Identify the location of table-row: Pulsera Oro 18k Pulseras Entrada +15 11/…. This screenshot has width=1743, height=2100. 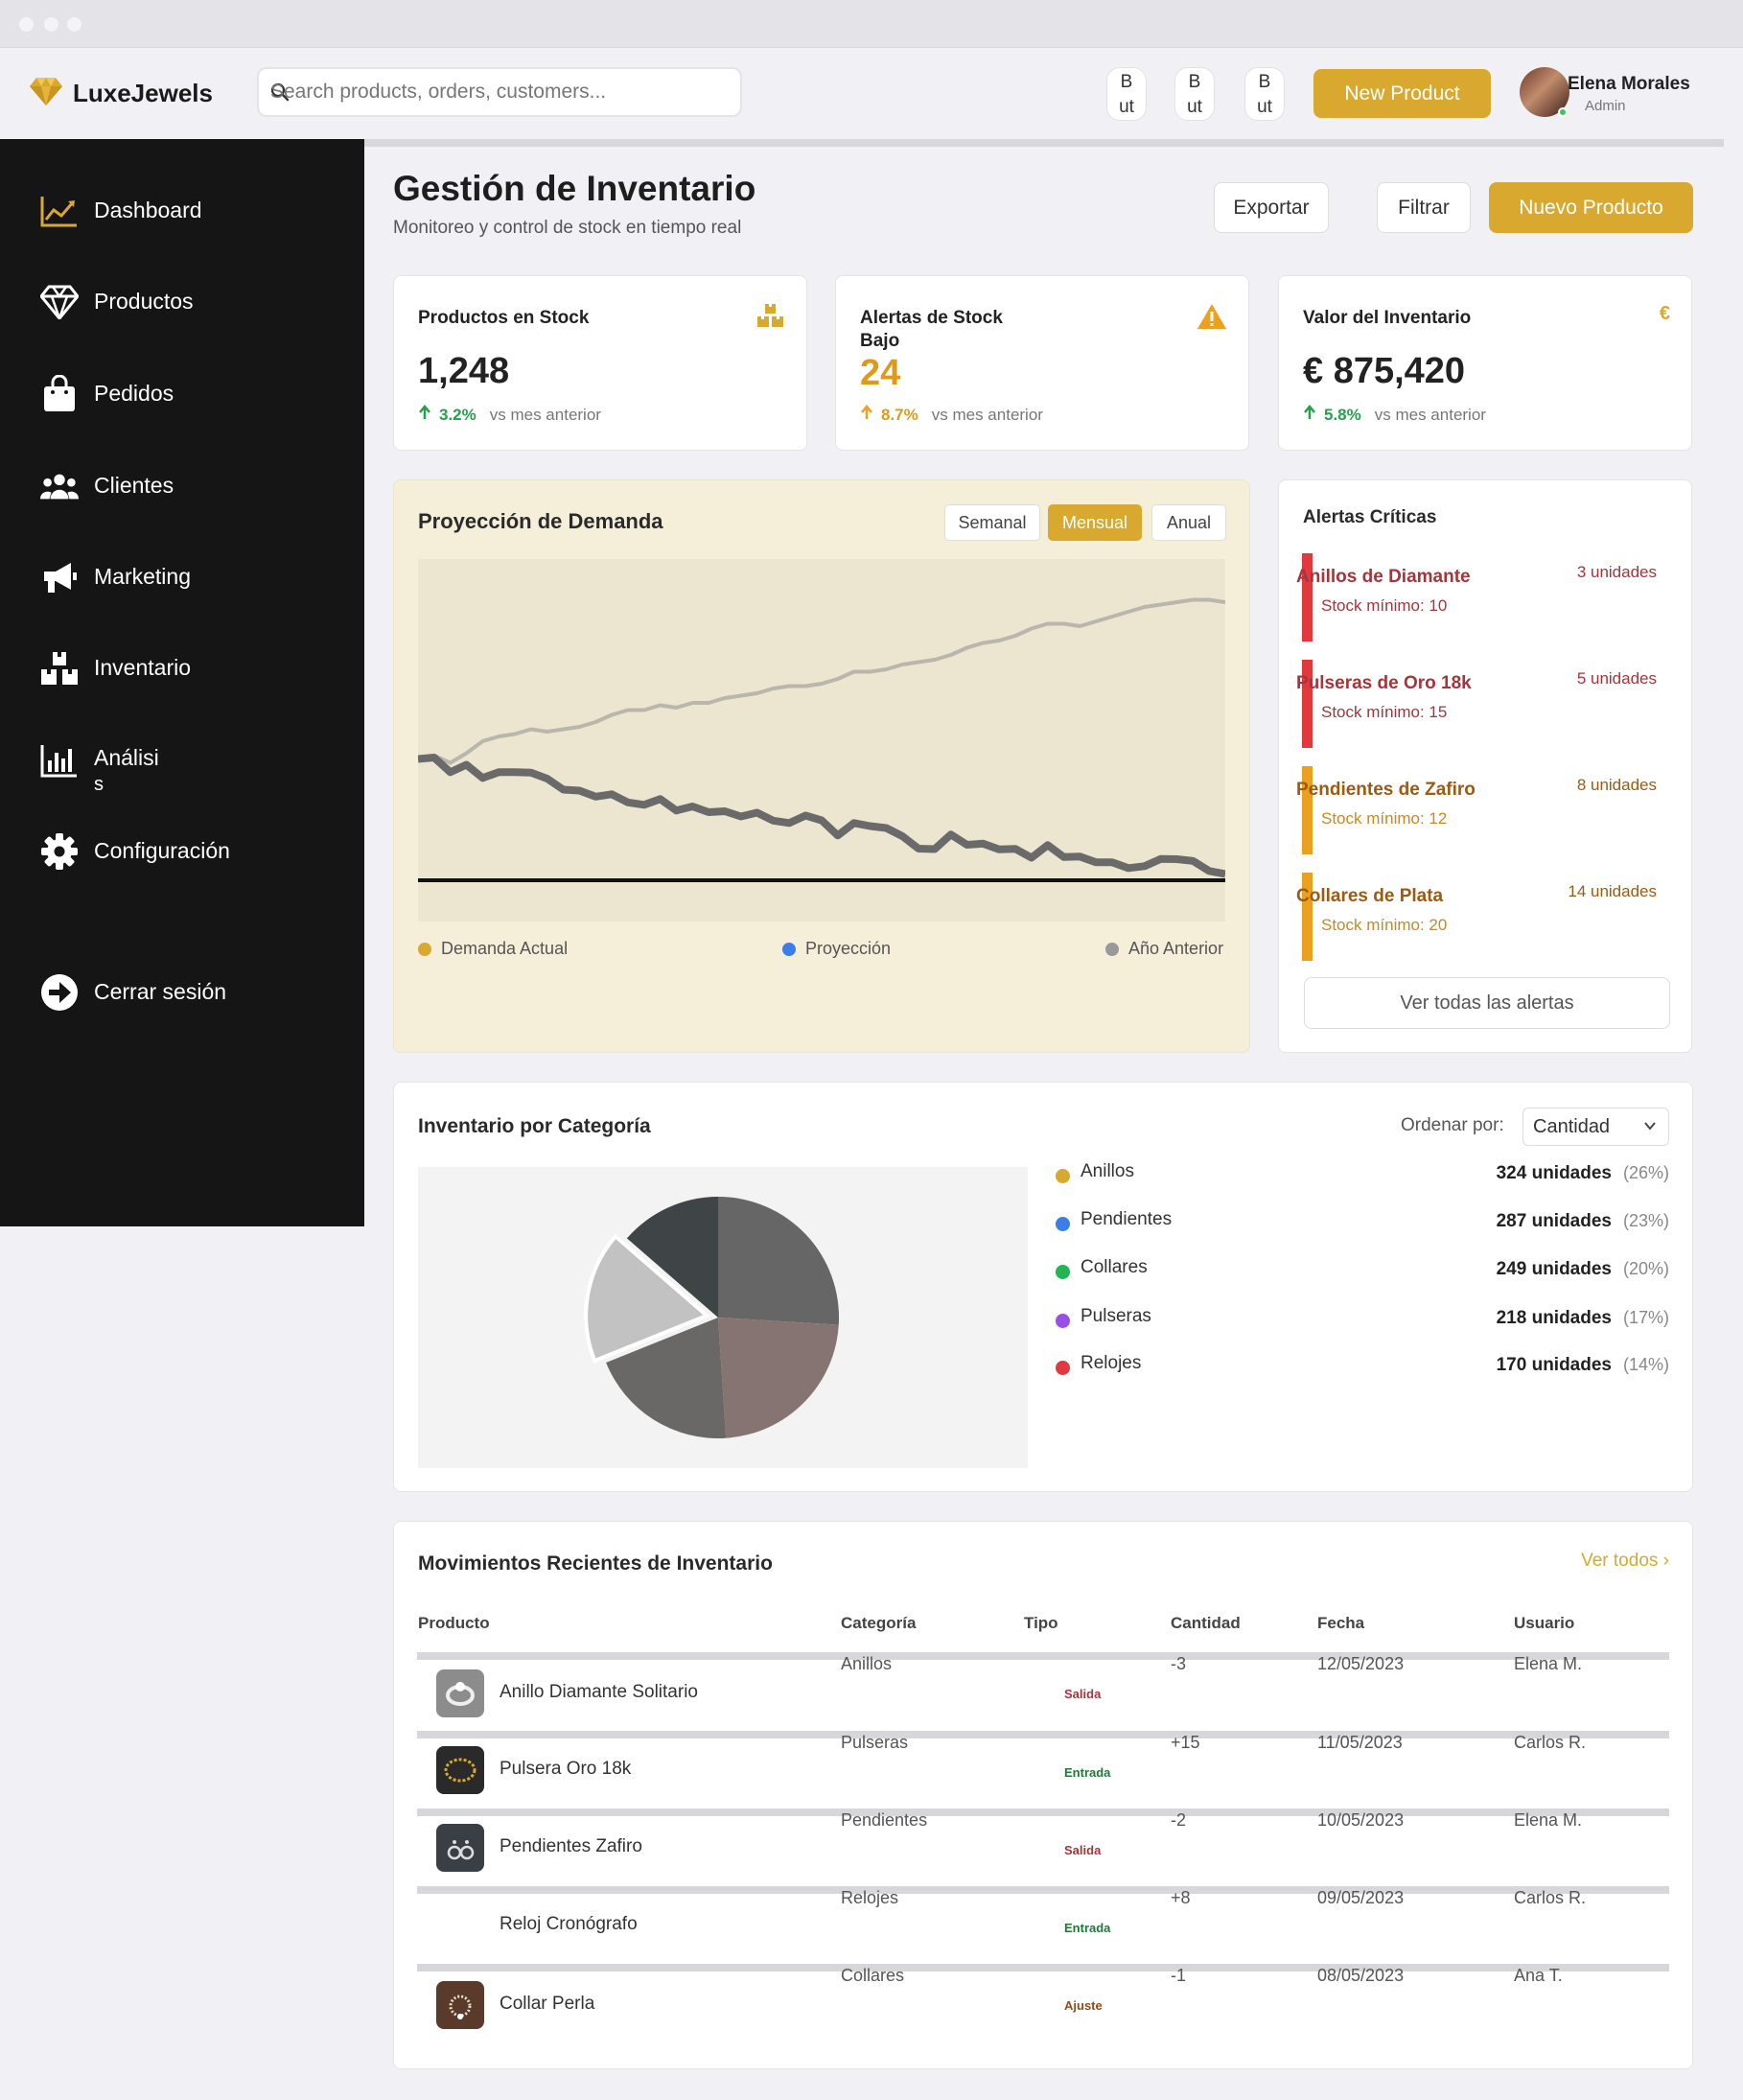
(1043, 1769).